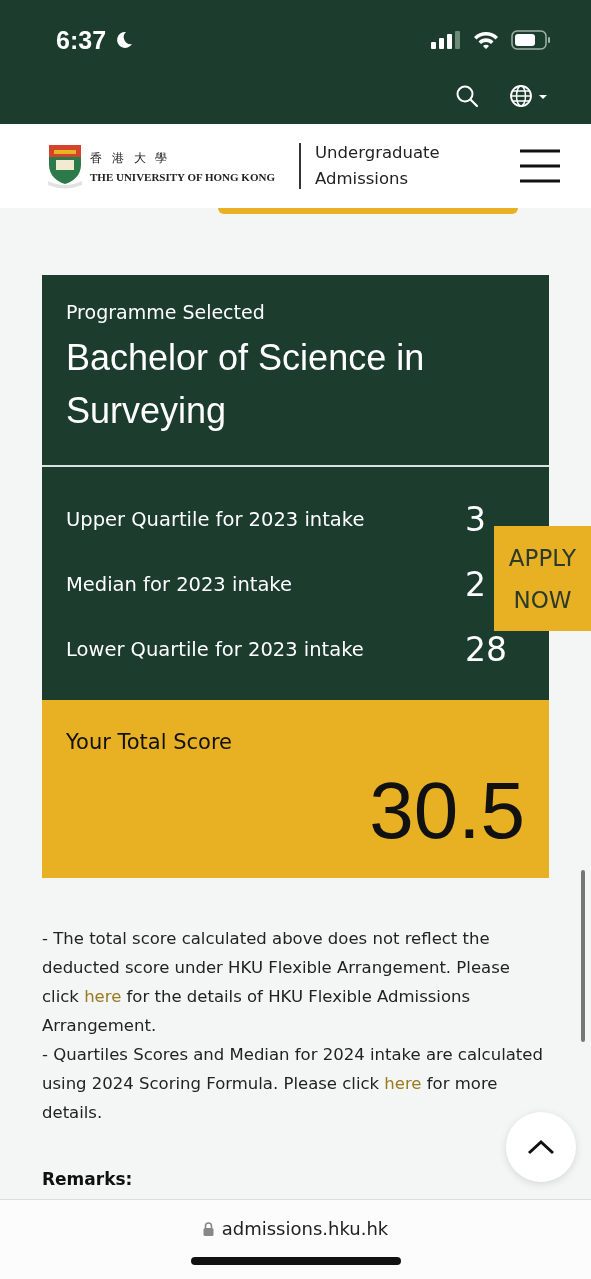 The image size is (591, 1279). Describe the element at coordinates (542, 578) in the screenshot. I see `apply-now-button: APPLY NOW` at that location.